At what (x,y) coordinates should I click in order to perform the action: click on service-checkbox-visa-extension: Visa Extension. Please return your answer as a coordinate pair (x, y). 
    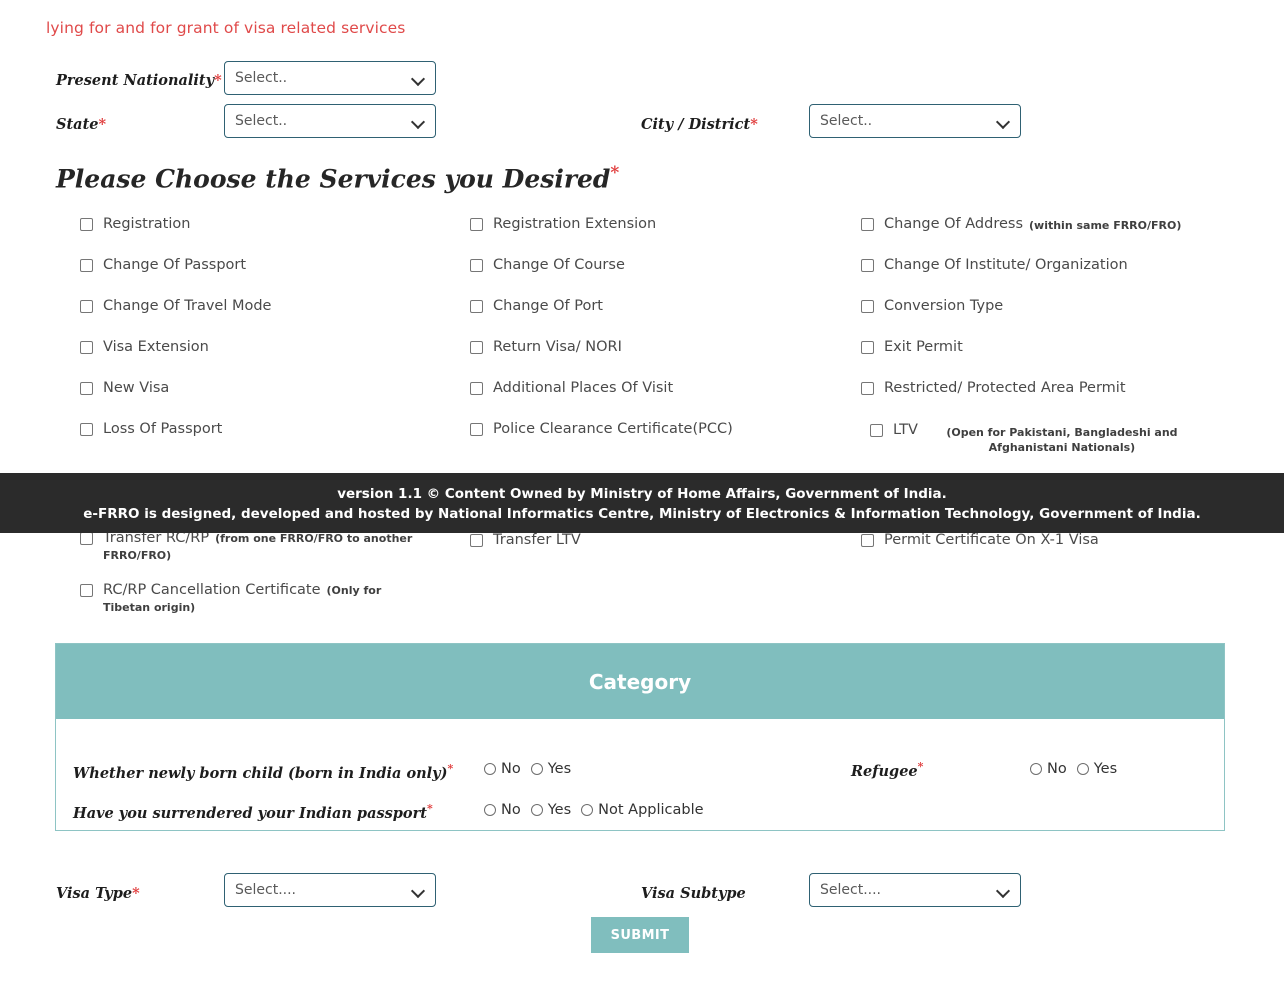
    Looking at the image, I should click on (144, 347).